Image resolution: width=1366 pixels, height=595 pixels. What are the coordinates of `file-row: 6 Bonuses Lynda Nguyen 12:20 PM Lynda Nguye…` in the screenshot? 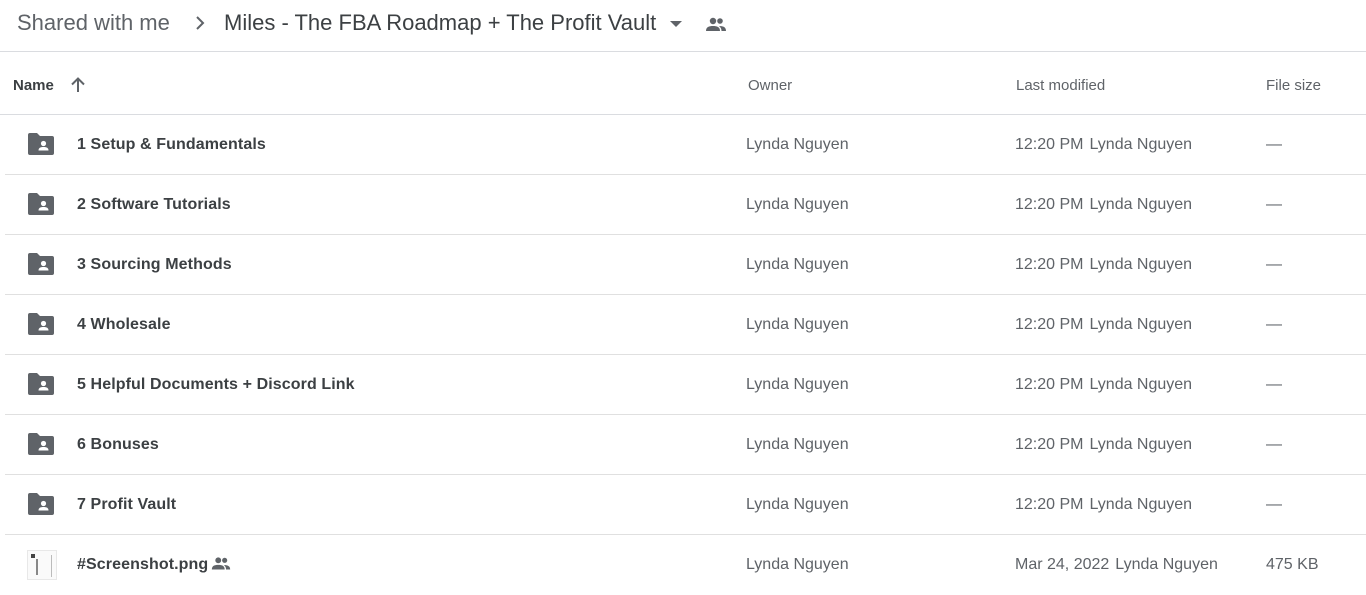 It's located at (685, 445).